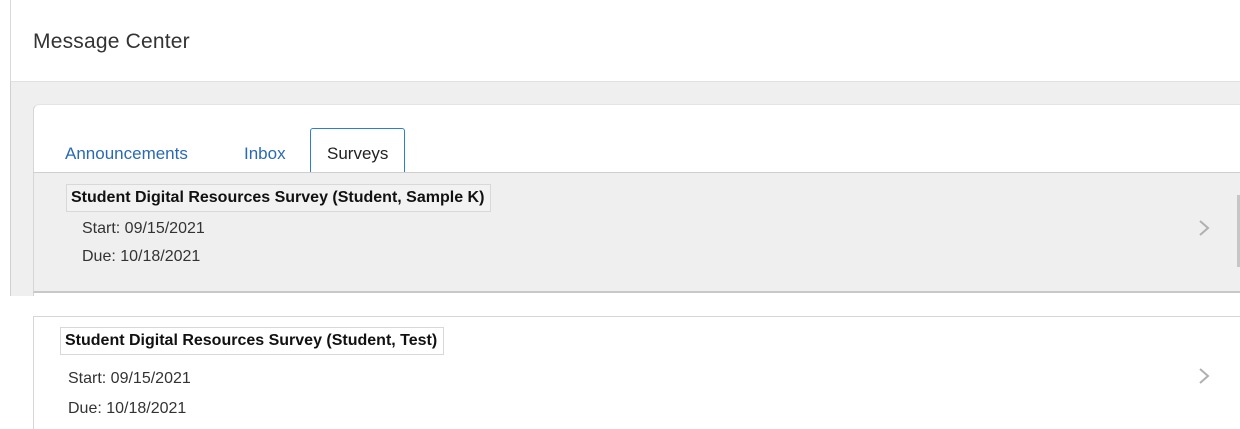 This screenshot has height=429, width=1240. I want to click on tab-bar: Announcements Inbox Surveys, so click(636, 150).